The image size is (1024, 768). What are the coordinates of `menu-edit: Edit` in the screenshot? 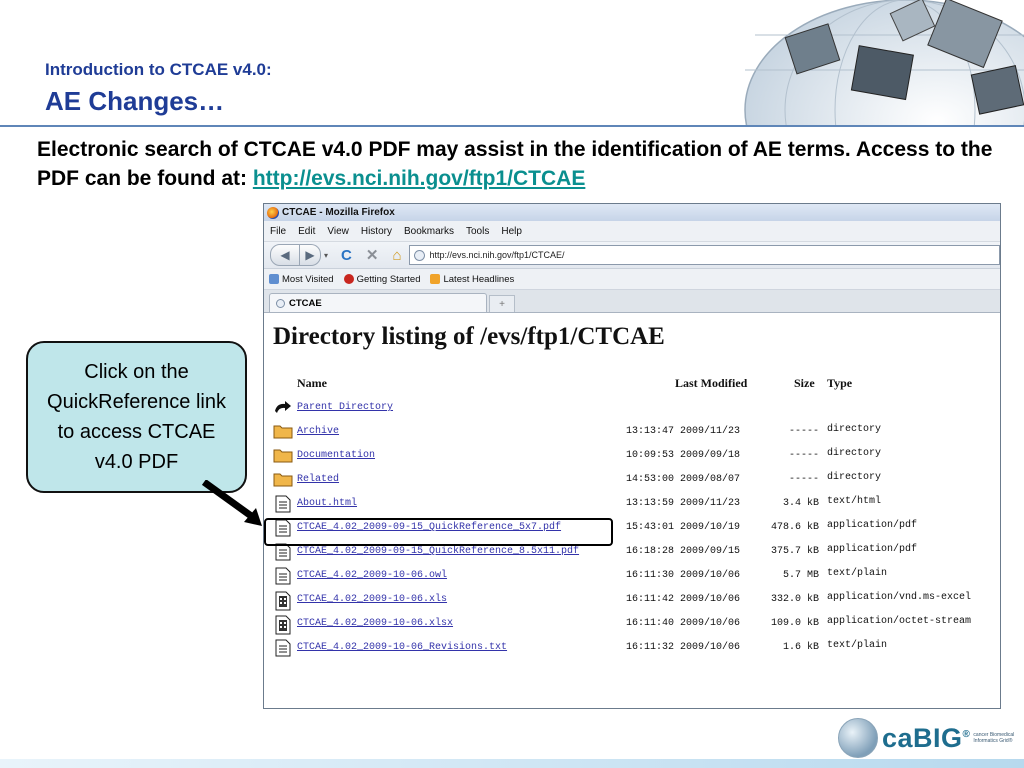 It's located at (306, 231).